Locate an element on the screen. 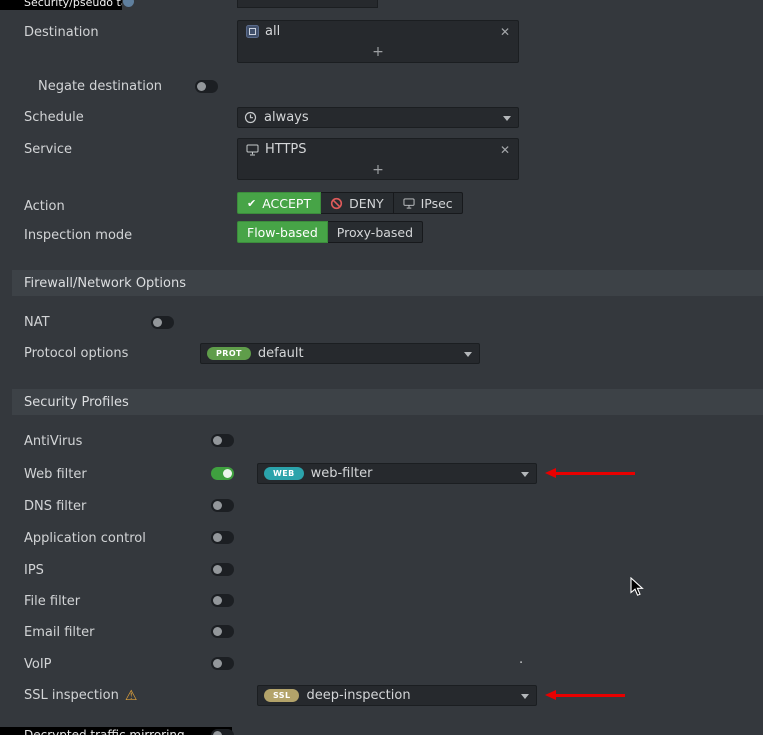  protocol-badge: PROT is located at coordinates (229, 353).